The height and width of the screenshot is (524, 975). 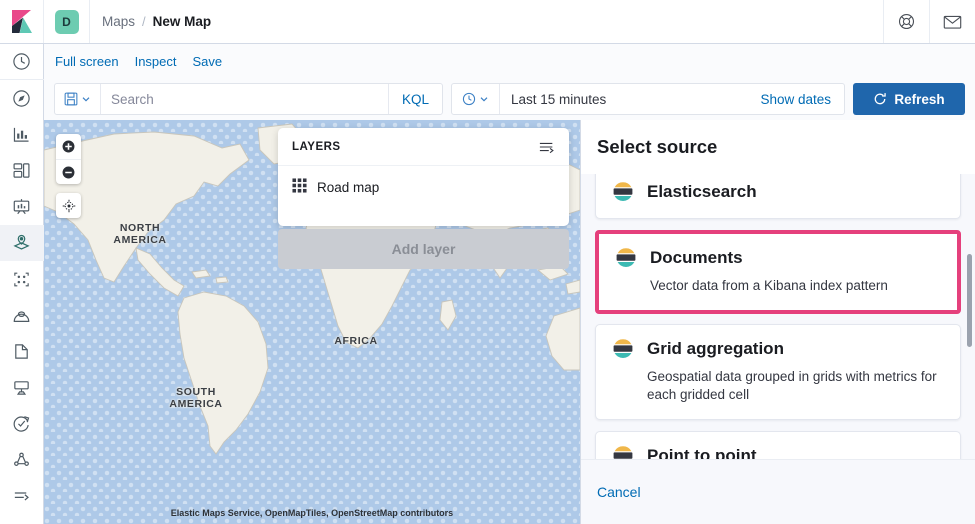 What do you see at coordinates (657, 146) in the screenshot?
I see `flyout-title: Select source` at bounding box center [657, 146].